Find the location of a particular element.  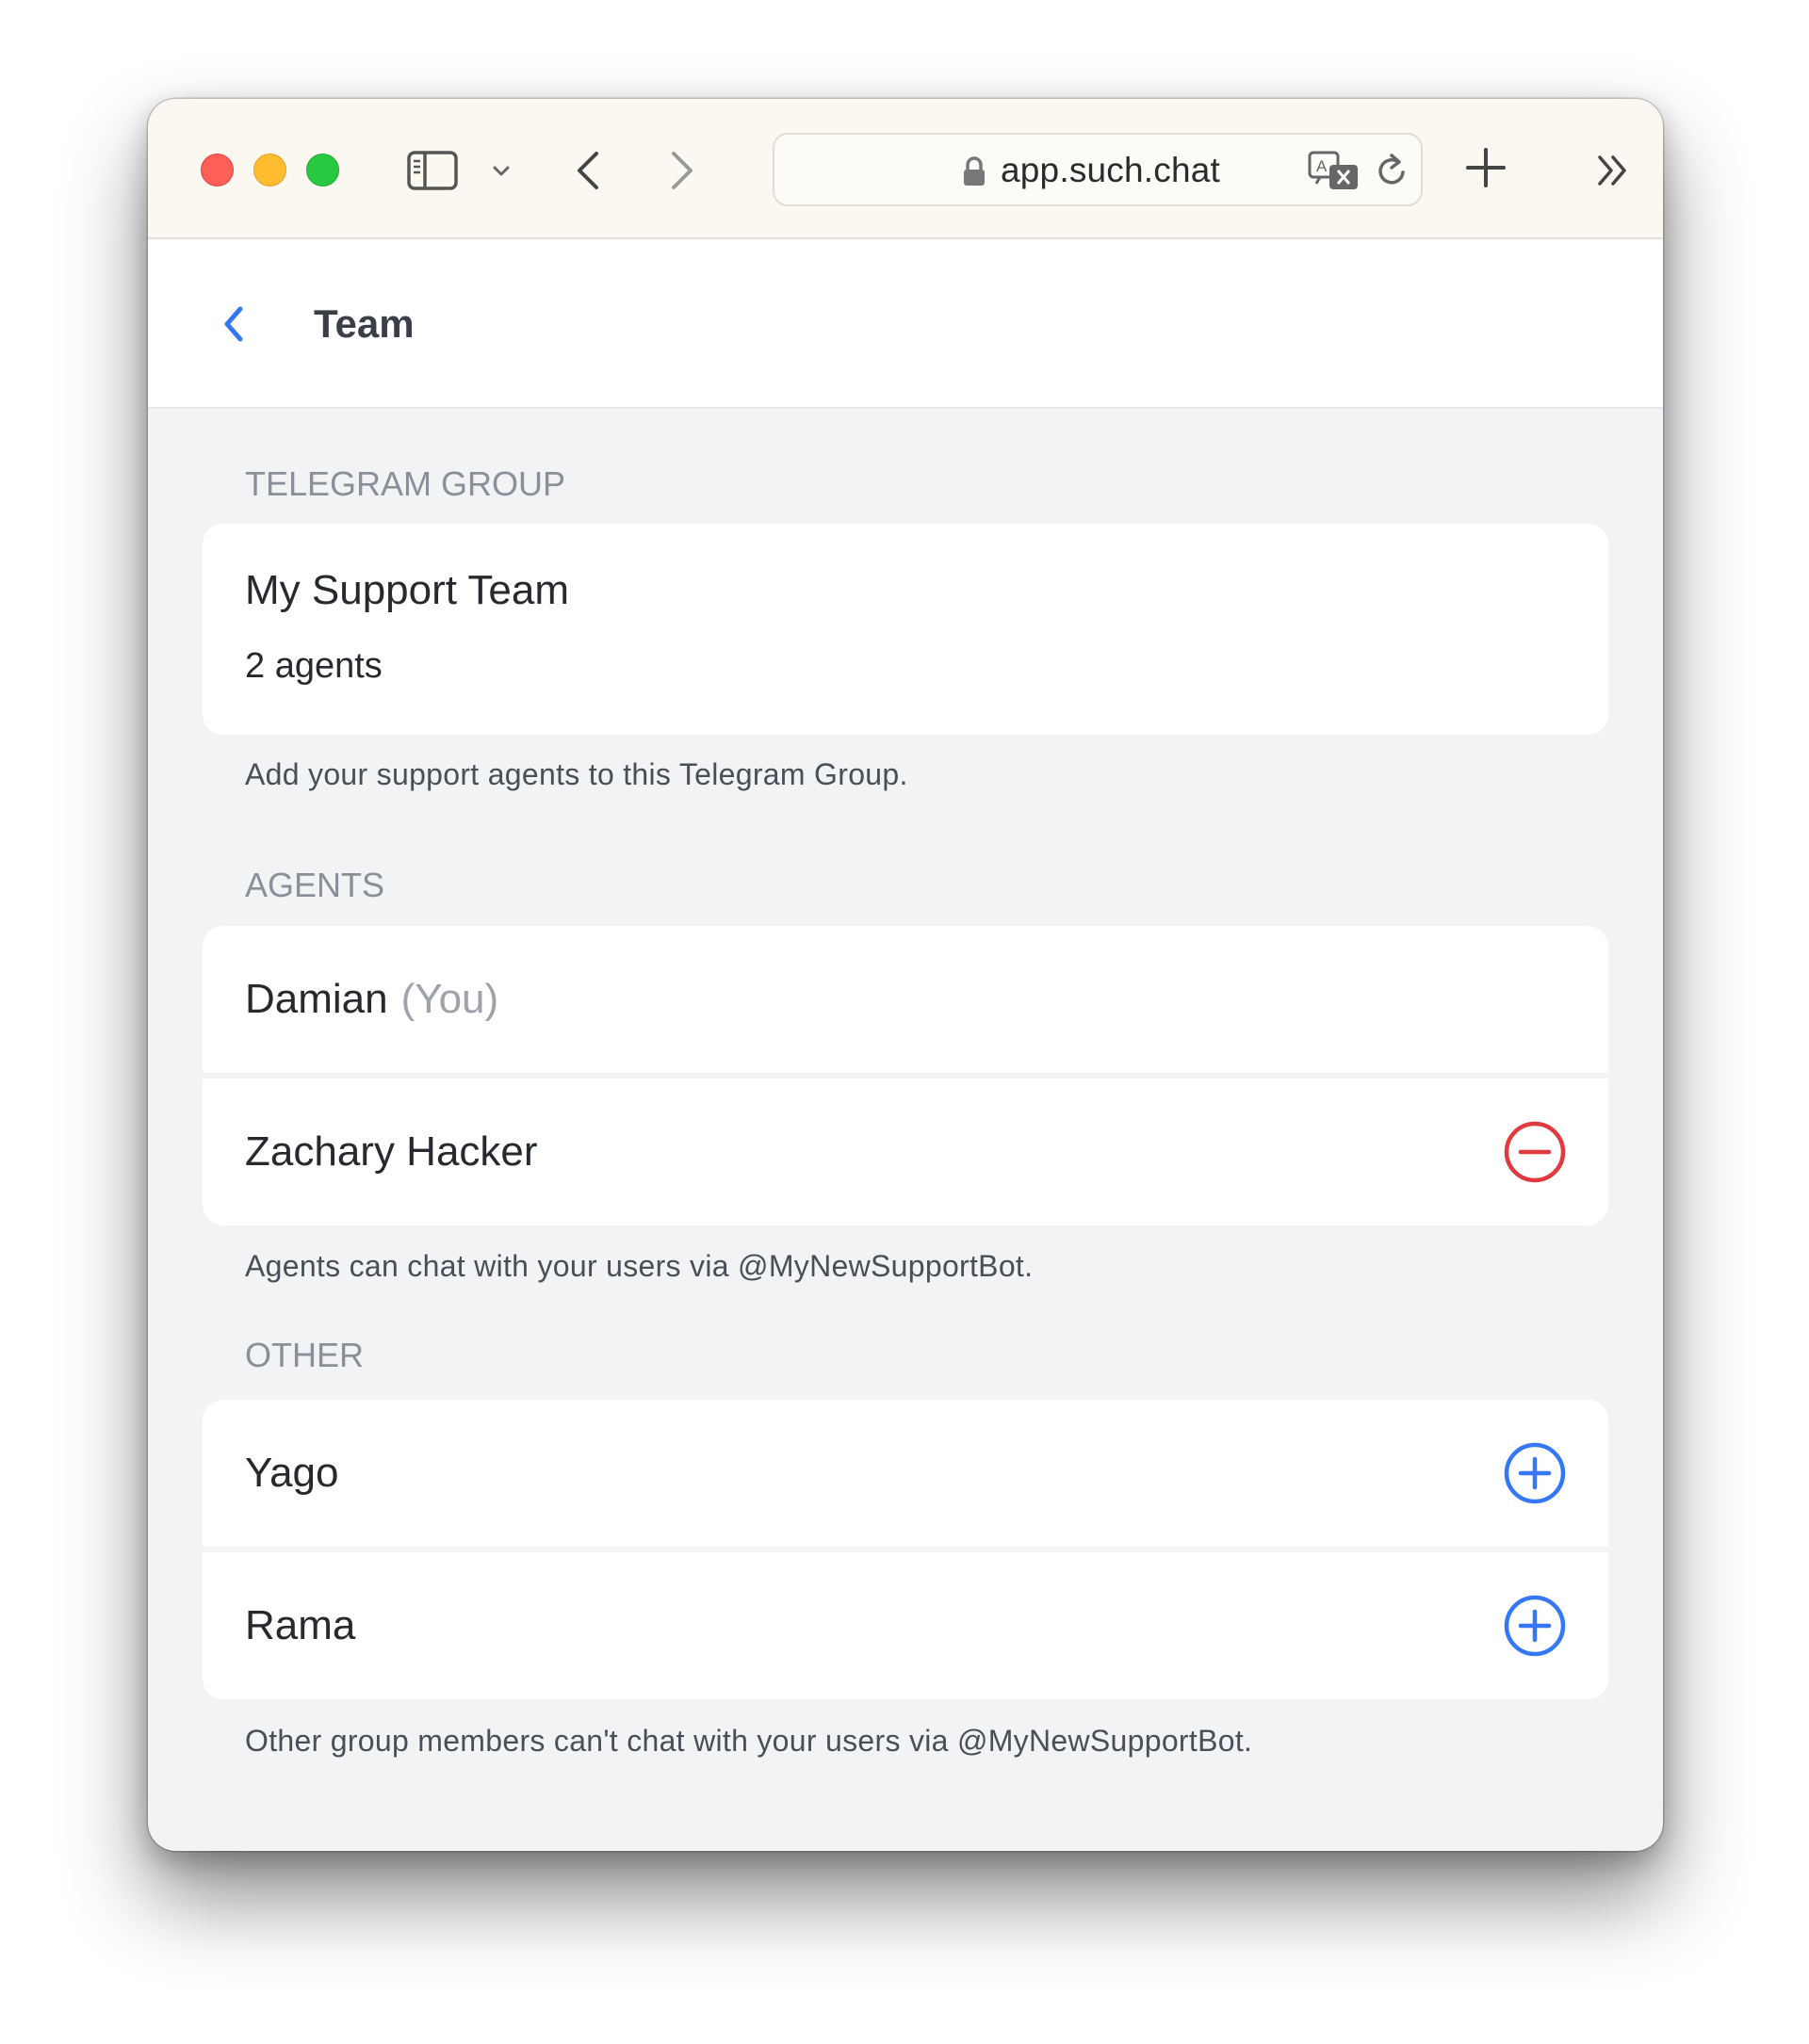

telegram-group-section-label: TELEGRAM GROUP is located at coordinates (405, 483).